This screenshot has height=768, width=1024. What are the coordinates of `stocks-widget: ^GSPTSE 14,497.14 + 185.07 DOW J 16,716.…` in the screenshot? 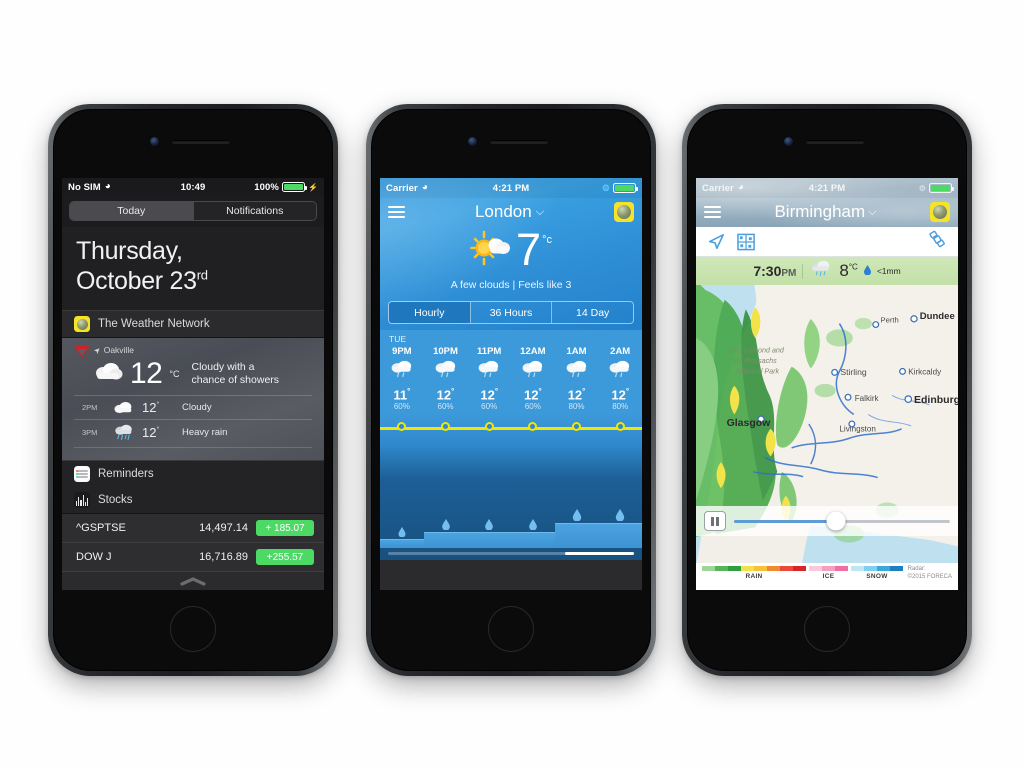 It's located at (193, 543).